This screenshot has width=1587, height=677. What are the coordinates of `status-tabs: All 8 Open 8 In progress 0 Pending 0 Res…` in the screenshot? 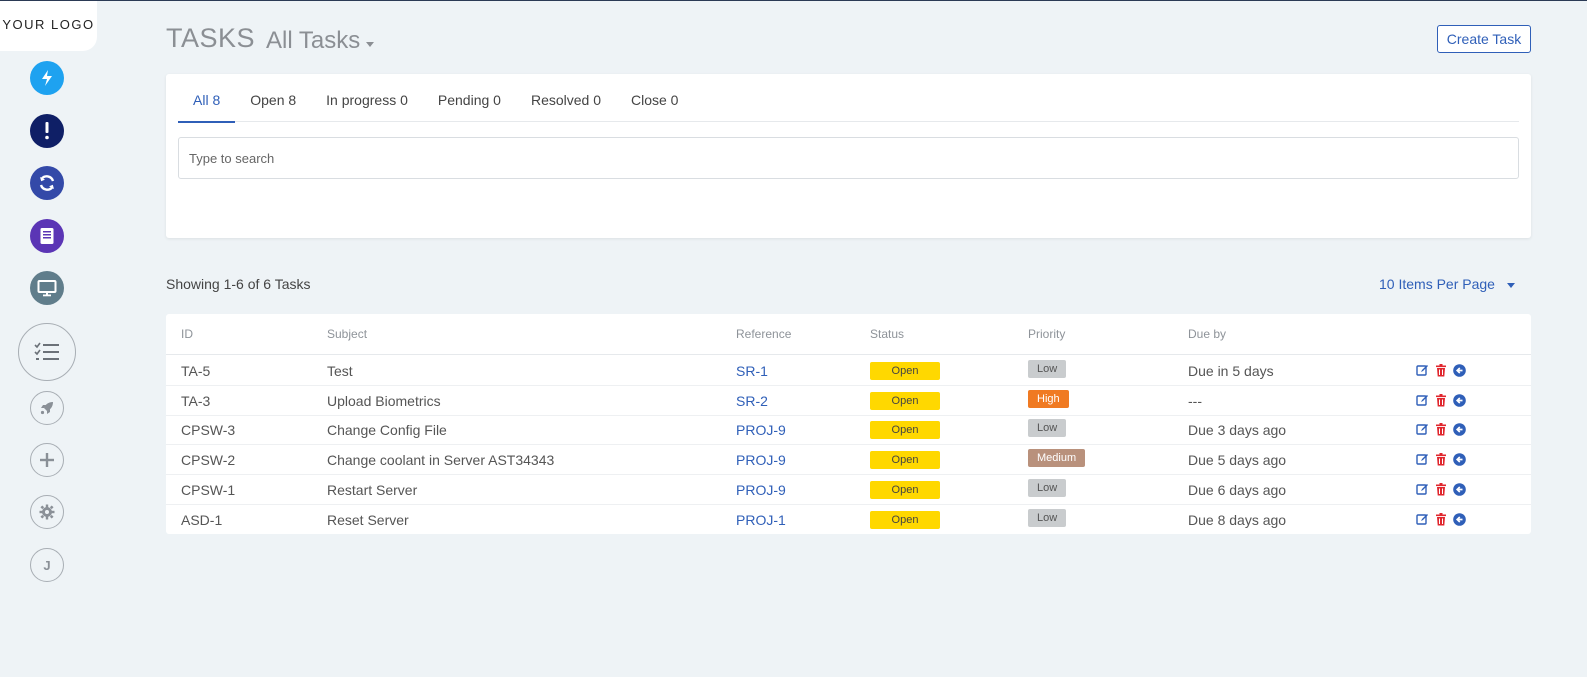 It's located at (848, 98).